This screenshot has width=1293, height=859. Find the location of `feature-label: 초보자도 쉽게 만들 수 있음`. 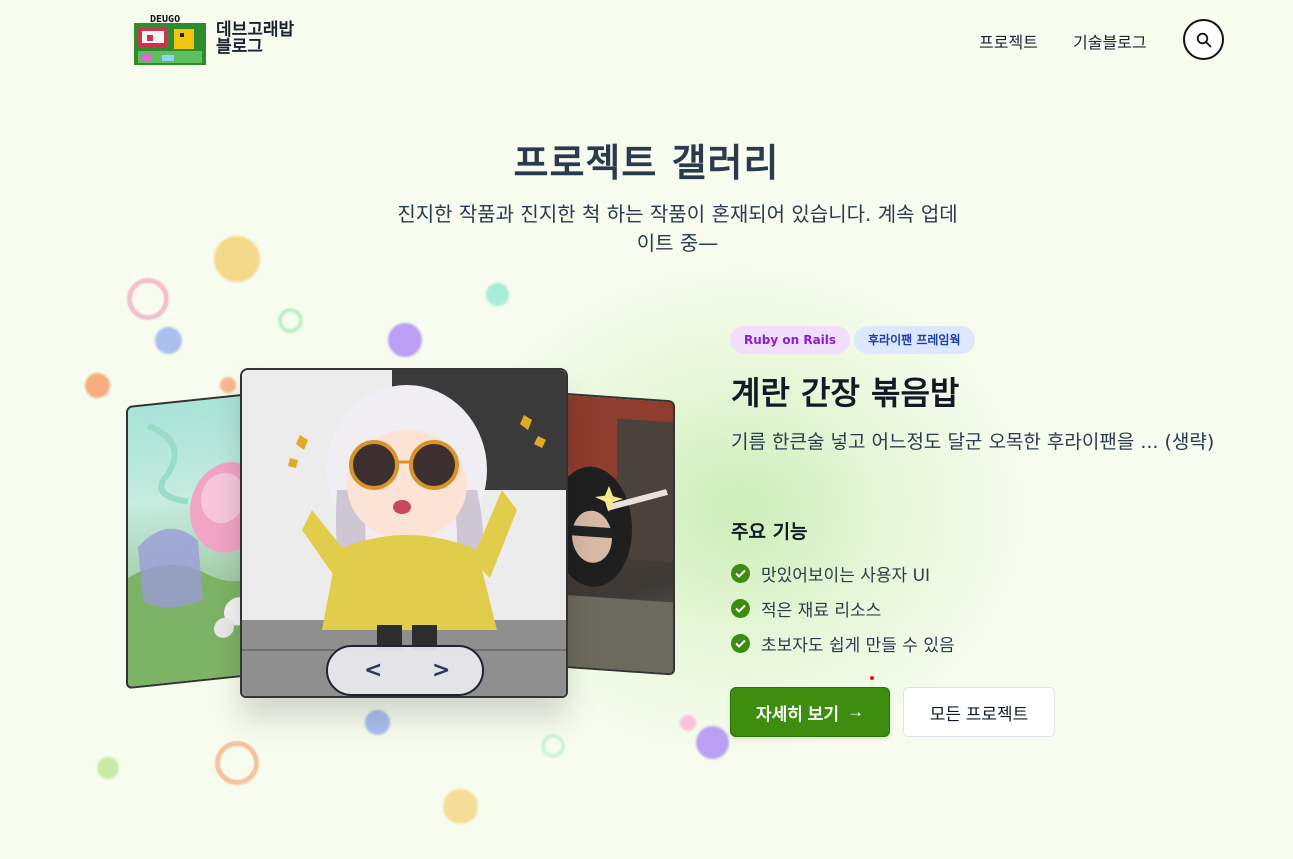

feature-label: 초보자도 쉽게 만들 수 있음 is located at coordinates (858, 646).